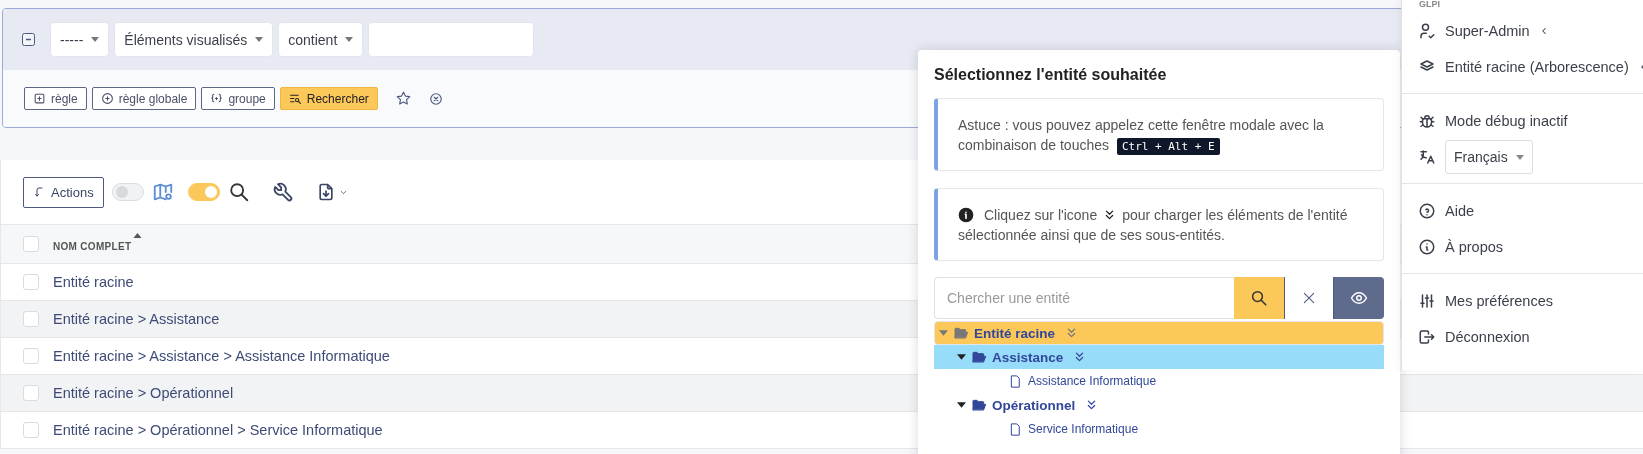 This screenshot has width=1643, height=454. What do you see at coordinates (451, 39) in the screenshot?
I see `search-value-field` at bounding box center [451, 39].